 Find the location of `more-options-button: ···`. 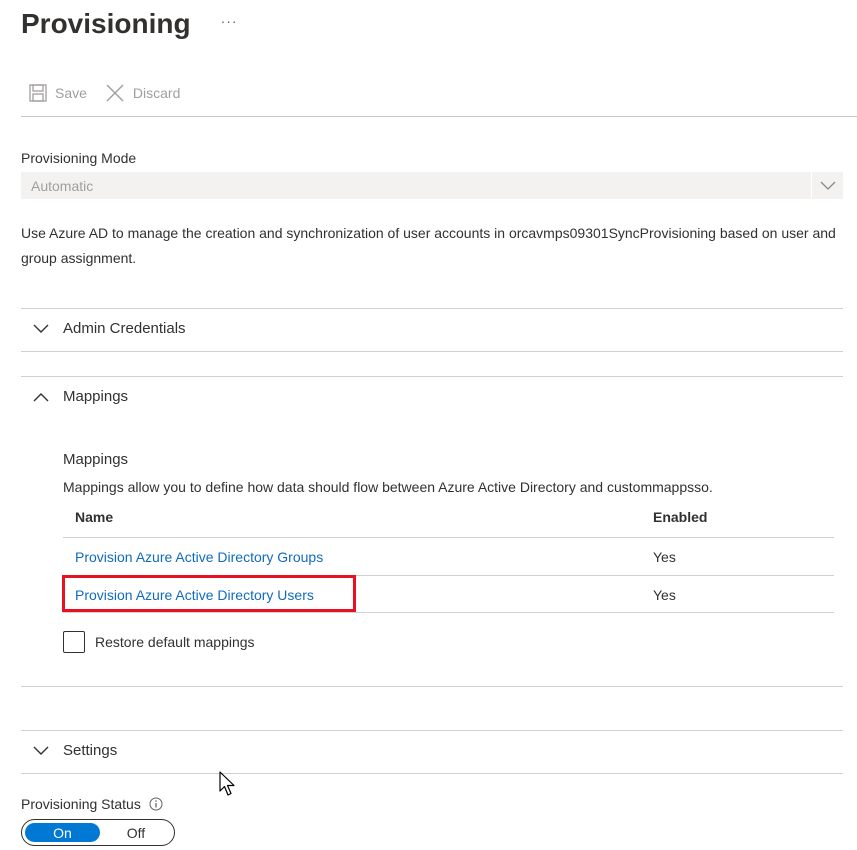

more-options-button: ··· is located at coordinates (229, 21).